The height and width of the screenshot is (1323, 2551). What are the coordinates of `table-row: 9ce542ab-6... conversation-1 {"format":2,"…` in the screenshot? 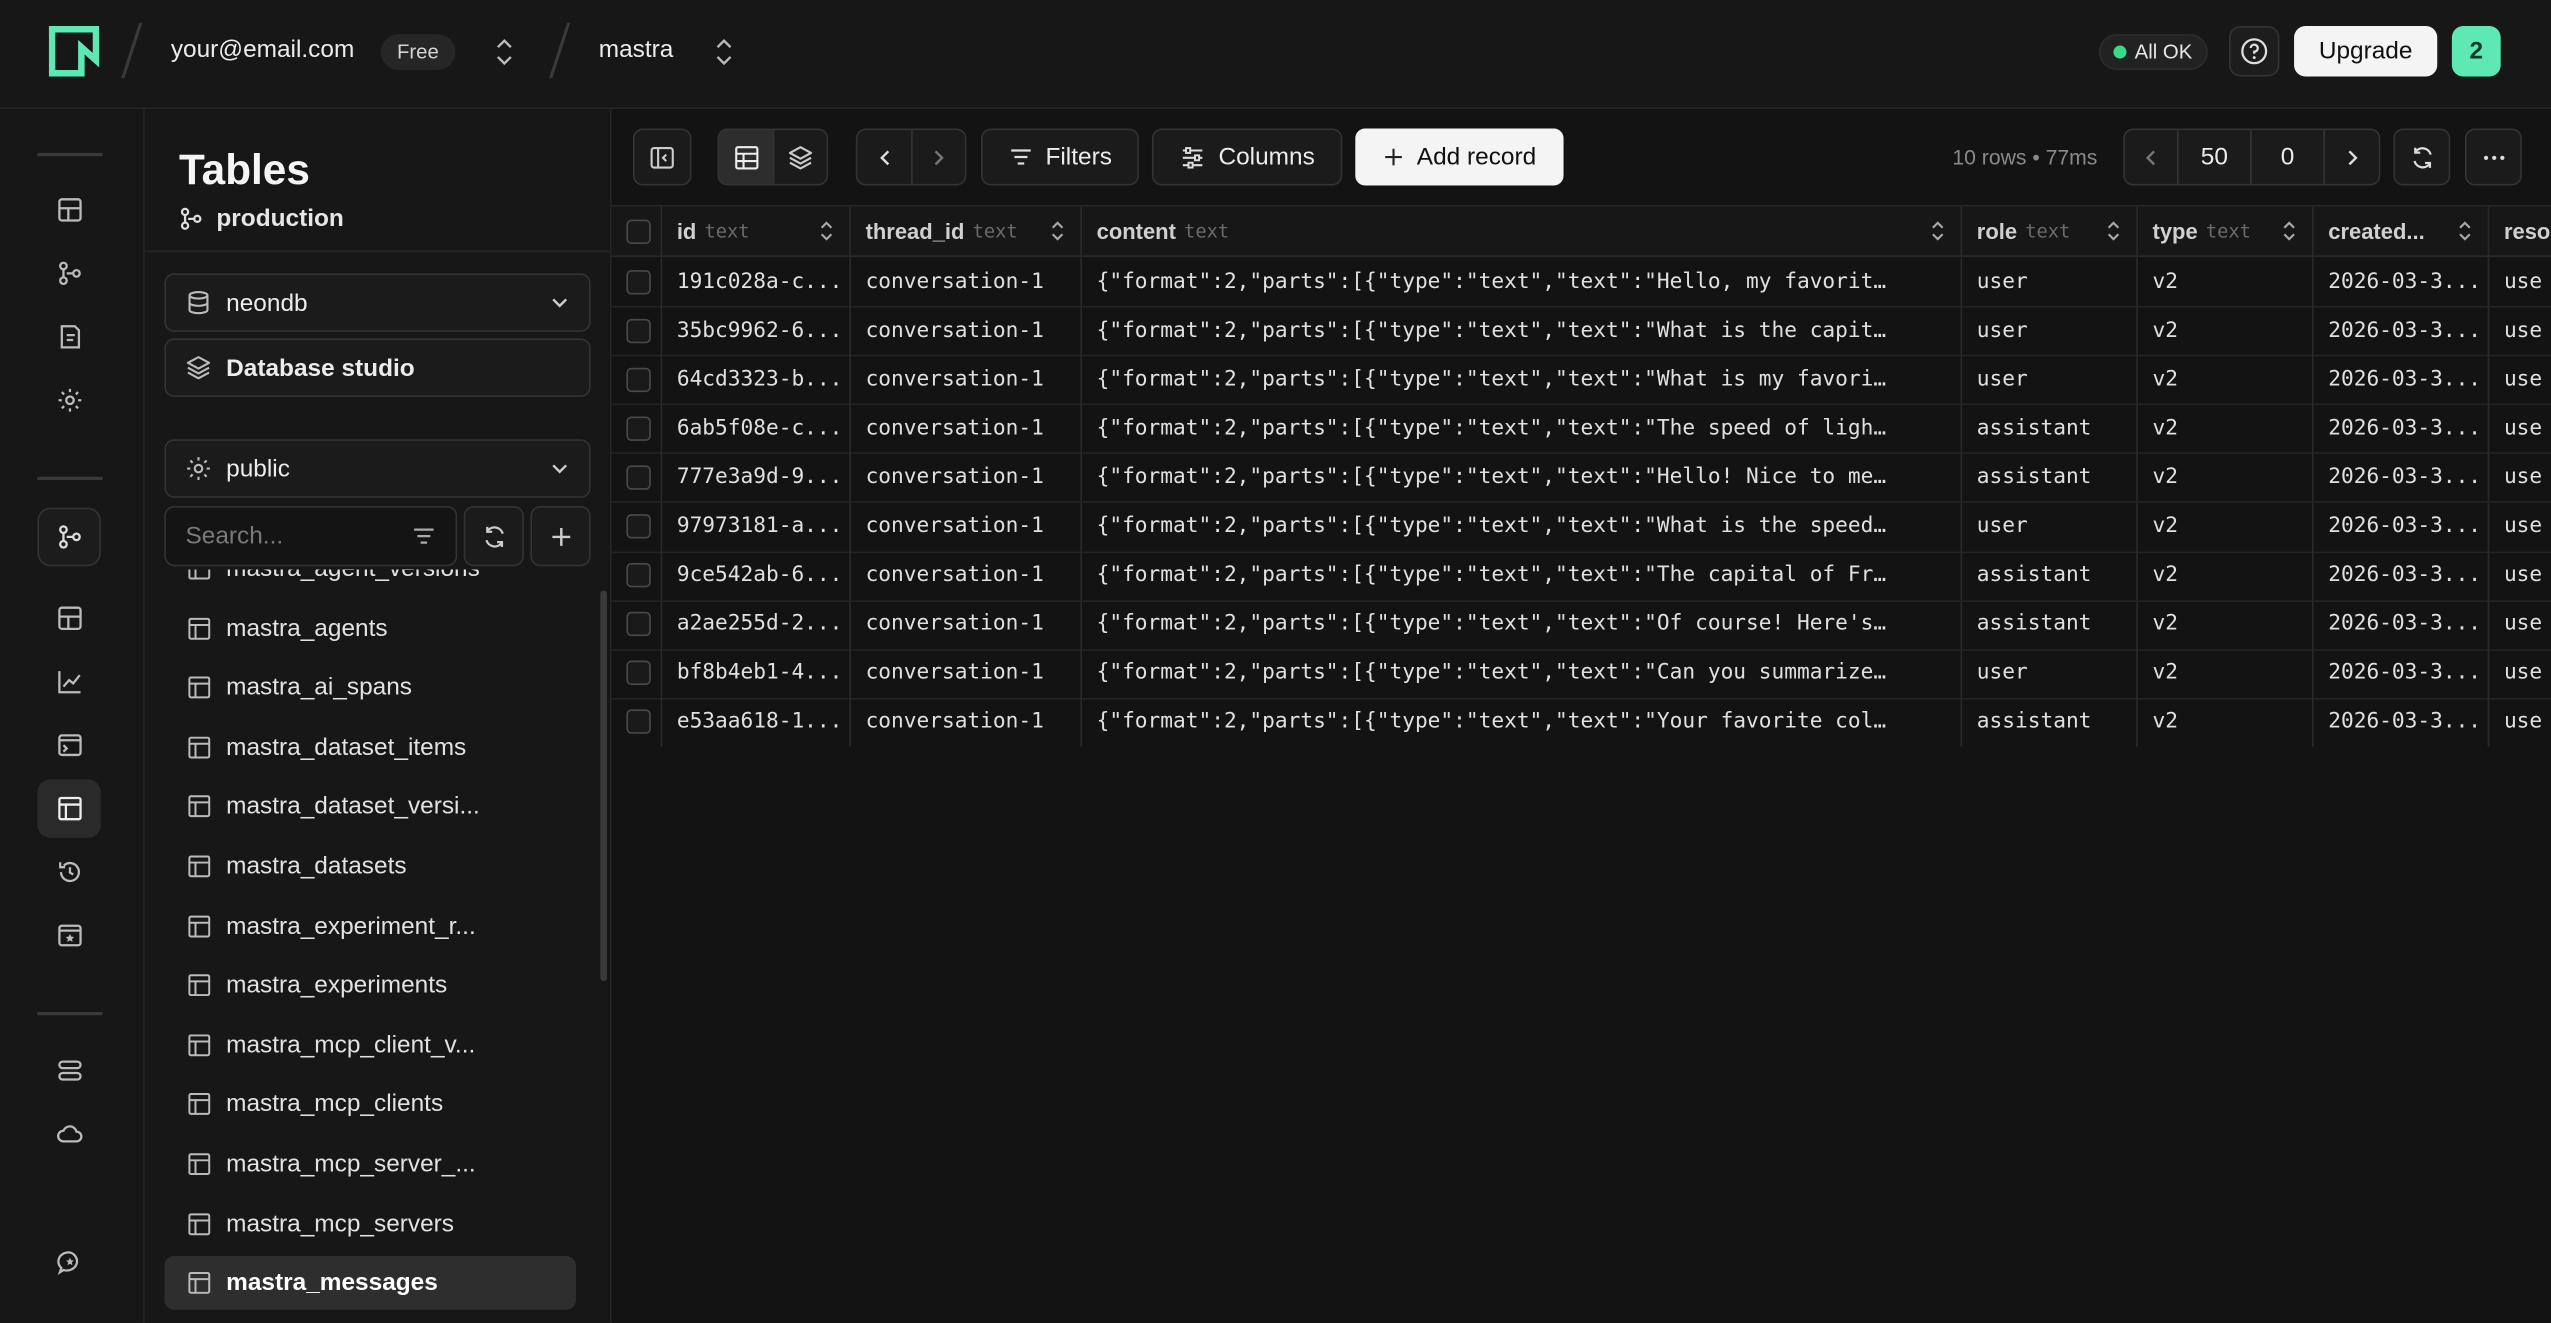 It's located at (1581, 576).